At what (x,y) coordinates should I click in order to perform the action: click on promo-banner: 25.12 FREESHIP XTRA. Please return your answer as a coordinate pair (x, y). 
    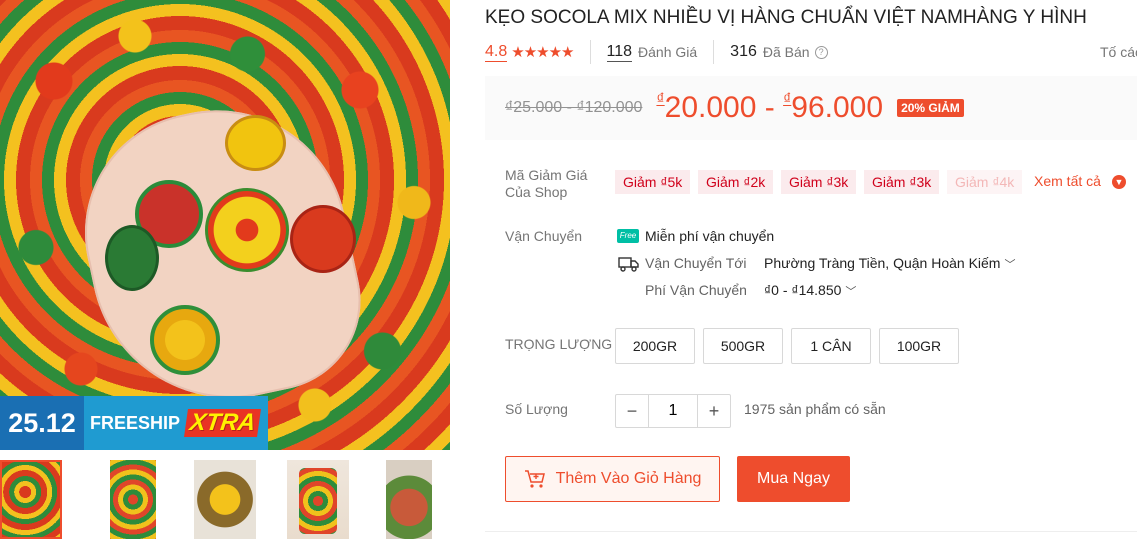
    Looking at the image, I should click on (134, 423).